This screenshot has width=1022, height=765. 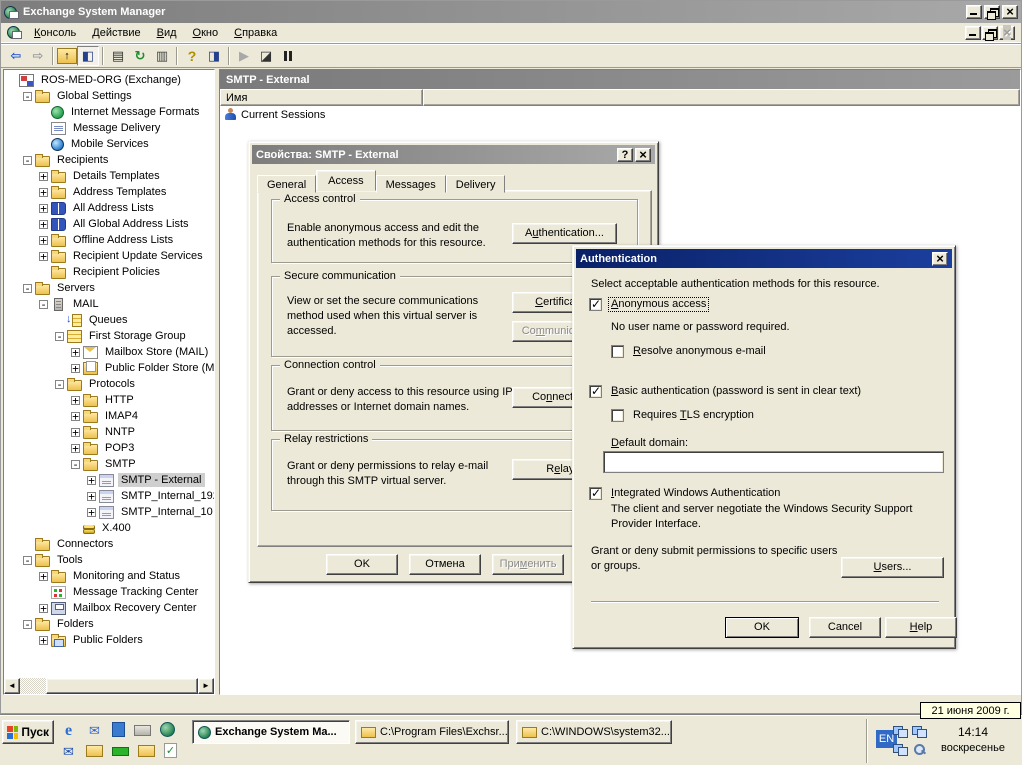 I want to click on auth-help-button: Help, so click(x=921, y=627).